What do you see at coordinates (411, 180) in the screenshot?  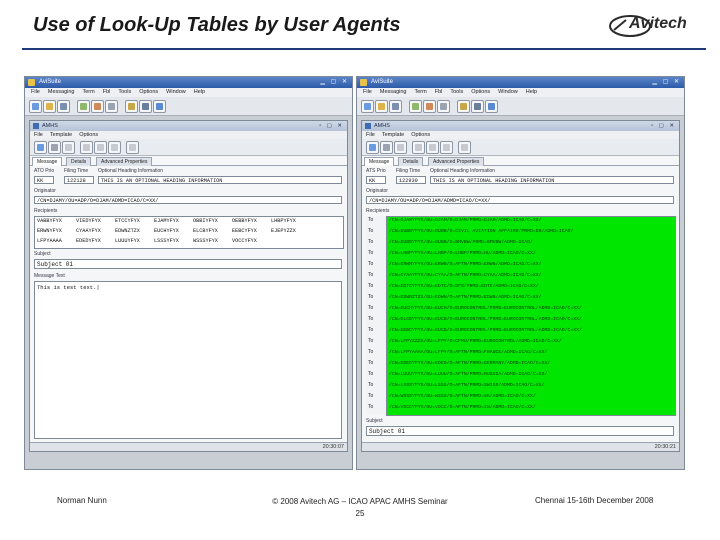 I see `filing-time-field: 122930` at bounding box center [411, 180].